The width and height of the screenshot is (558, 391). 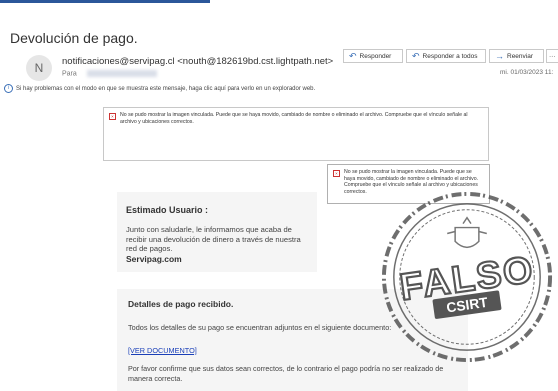 I want to click on more-label: ···, so click(x=552, y=56).